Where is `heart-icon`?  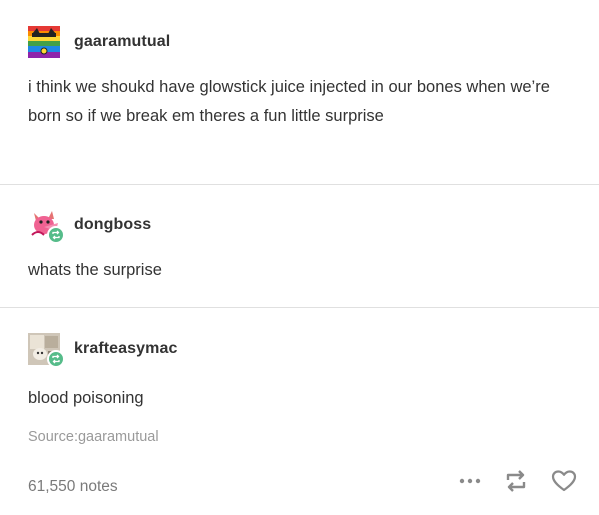 heart-icon is located at coordinates (564, 481).